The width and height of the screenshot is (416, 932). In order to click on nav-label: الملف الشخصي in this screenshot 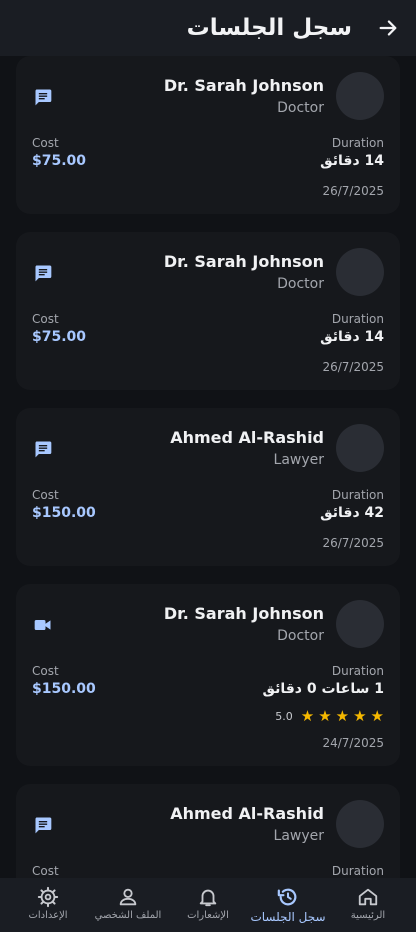, I will do `click(128, 915)`.